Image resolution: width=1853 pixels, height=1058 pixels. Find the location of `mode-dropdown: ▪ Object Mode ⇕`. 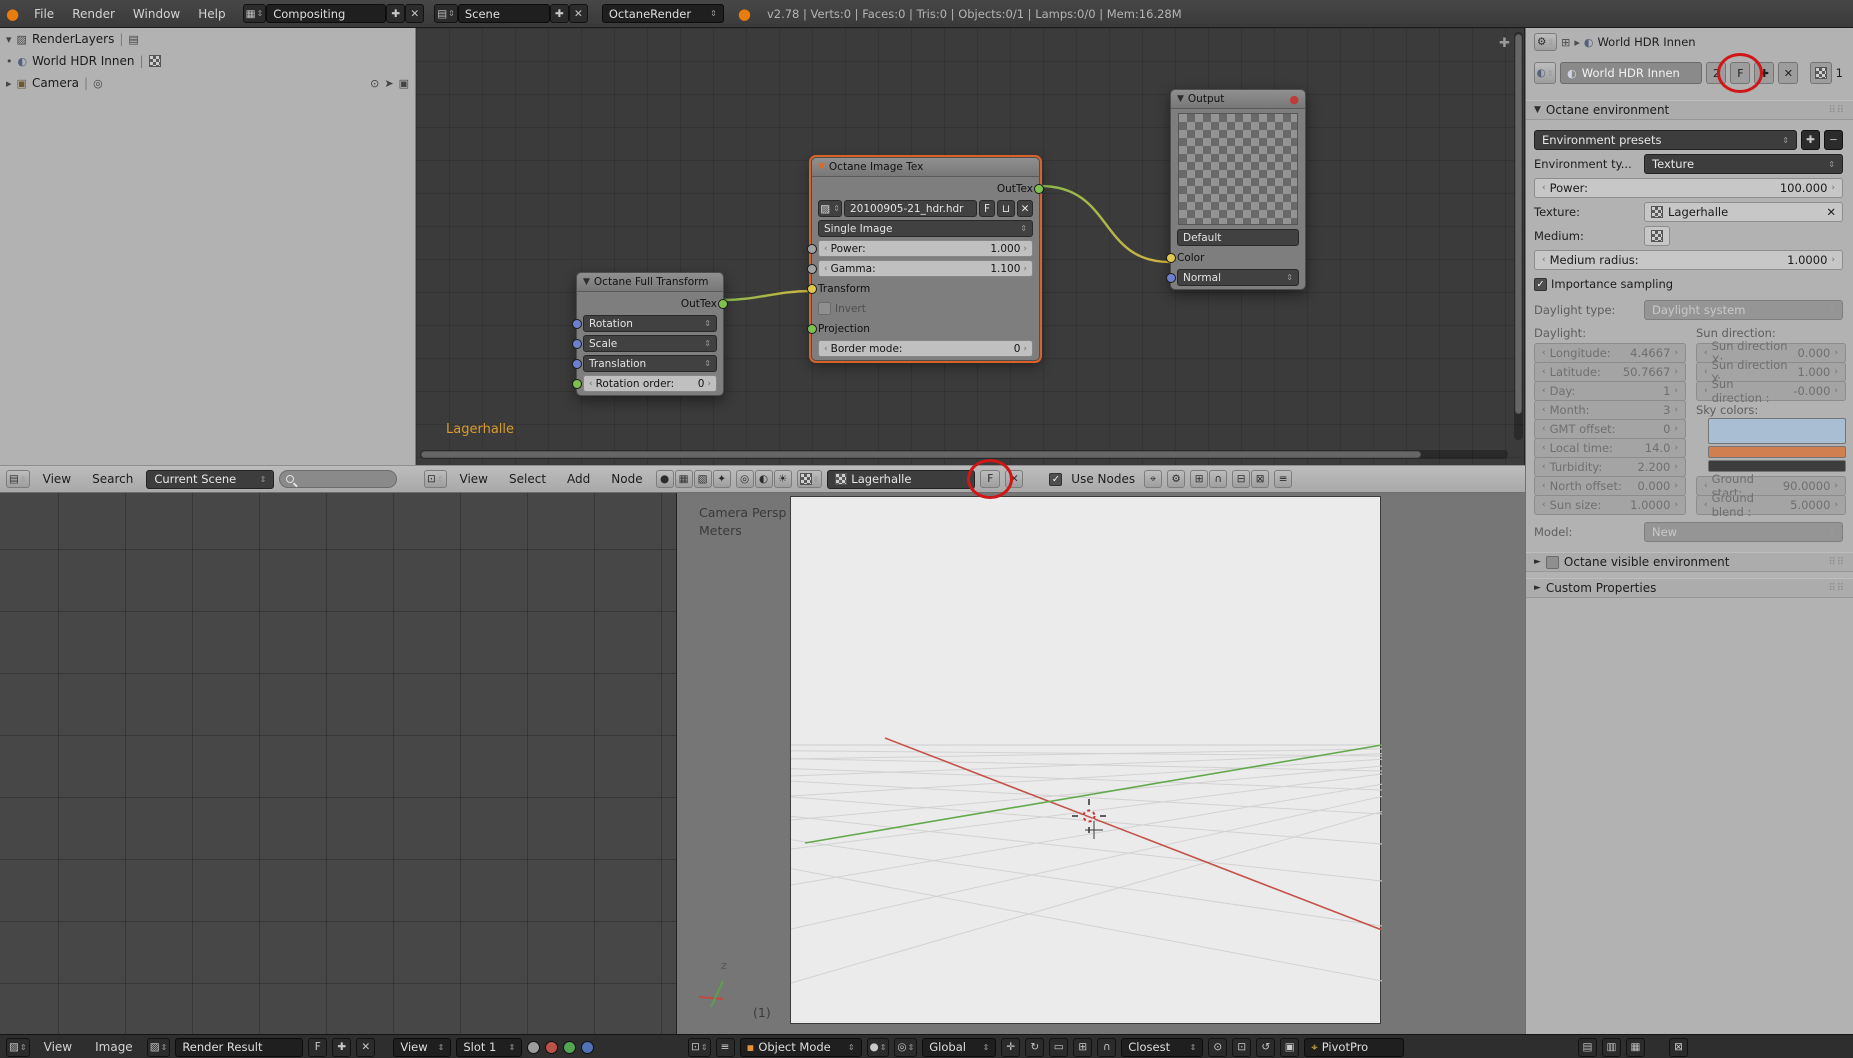

mode-dropdown: ▪ Object Mode ⇕ is located at coordinates (800, 1047).